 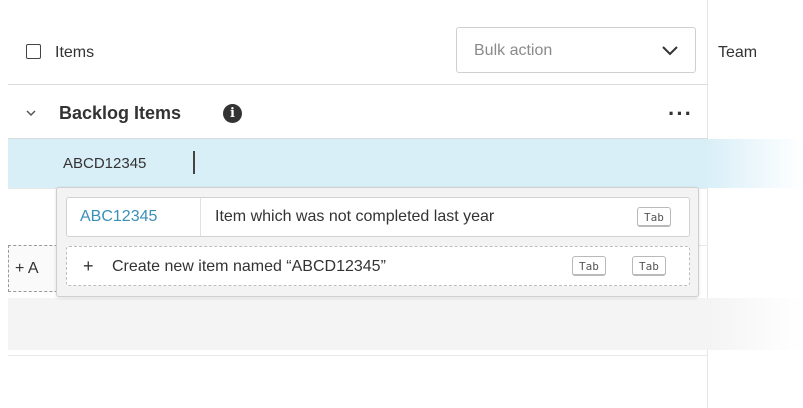 What do you see at coordinates (33, 51) in the screenshot?
I see `select-all-checkbox` at bounding box center [33, 51].